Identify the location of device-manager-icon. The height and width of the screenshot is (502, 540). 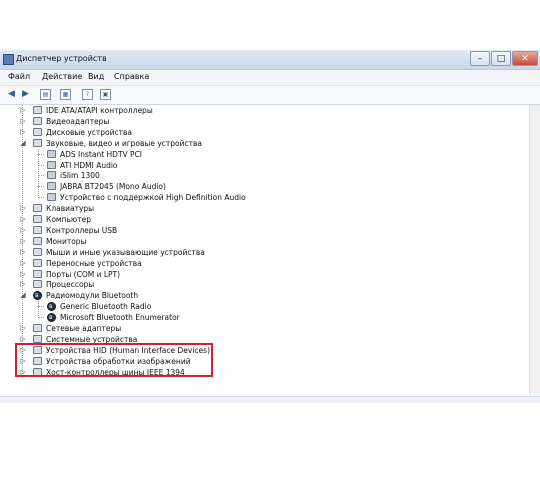
(8, 59).